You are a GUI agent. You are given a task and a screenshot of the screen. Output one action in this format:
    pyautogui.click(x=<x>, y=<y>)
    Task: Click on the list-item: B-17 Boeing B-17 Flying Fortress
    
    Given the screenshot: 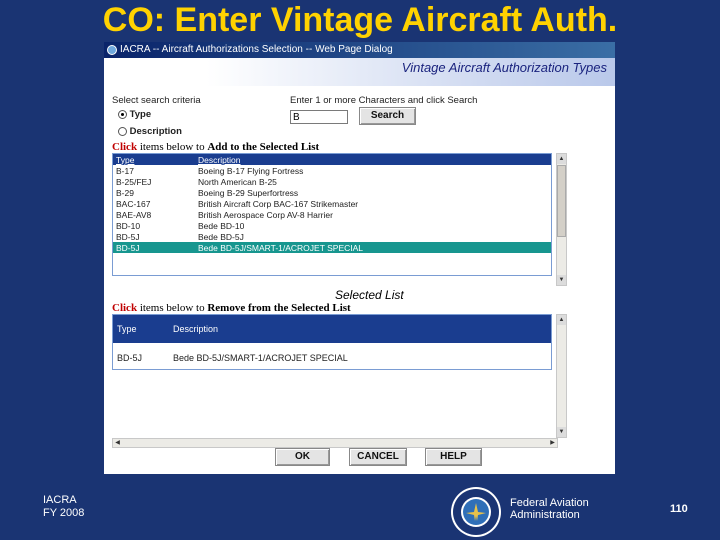 What is the action you would take?
    pyautogui.click(x=332, y=170)
    